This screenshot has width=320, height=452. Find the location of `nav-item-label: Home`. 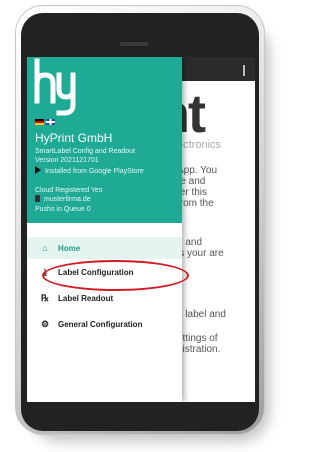

nav-item-label: Home is located at coordinates (69, 248).